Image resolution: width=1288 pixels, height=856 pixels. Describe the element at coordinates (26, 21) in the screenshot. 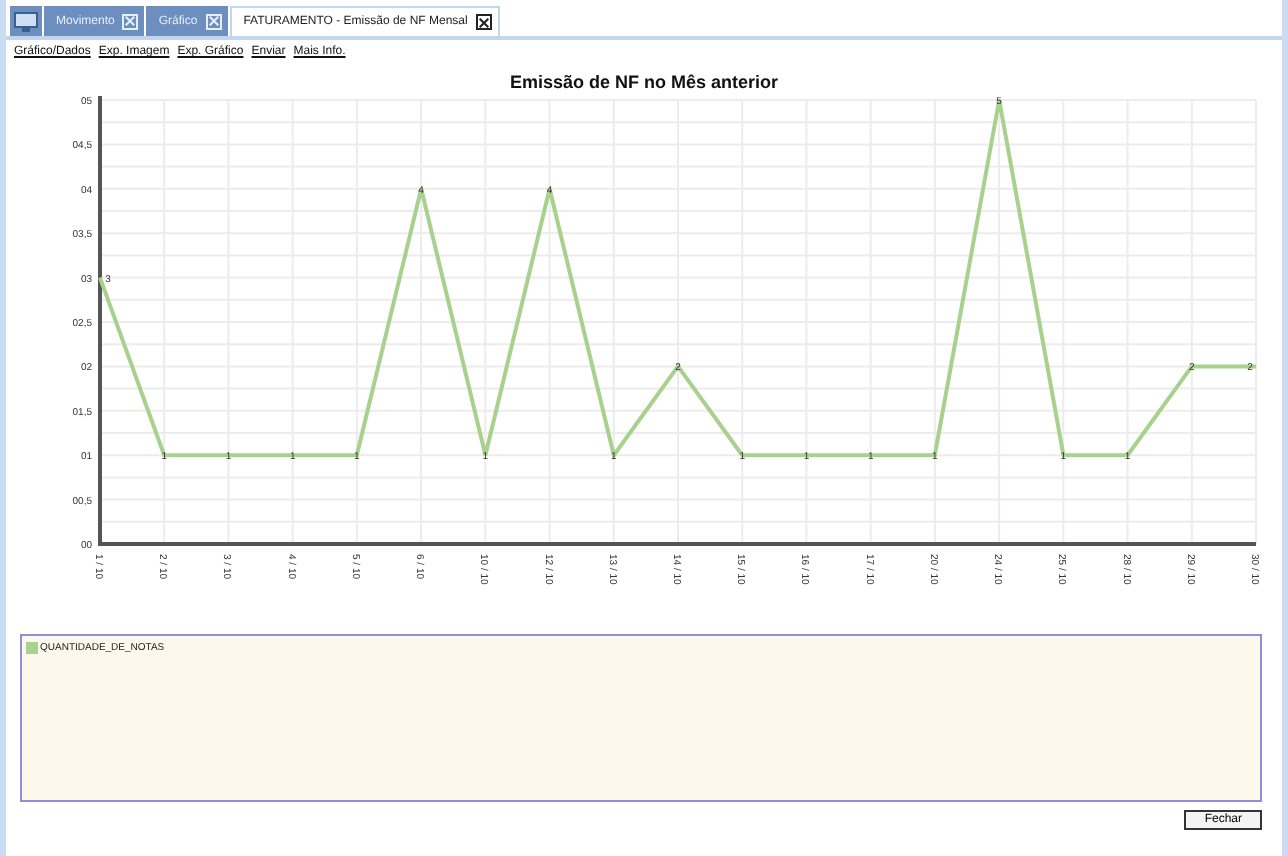

I see `app-tab-icon` at that location.